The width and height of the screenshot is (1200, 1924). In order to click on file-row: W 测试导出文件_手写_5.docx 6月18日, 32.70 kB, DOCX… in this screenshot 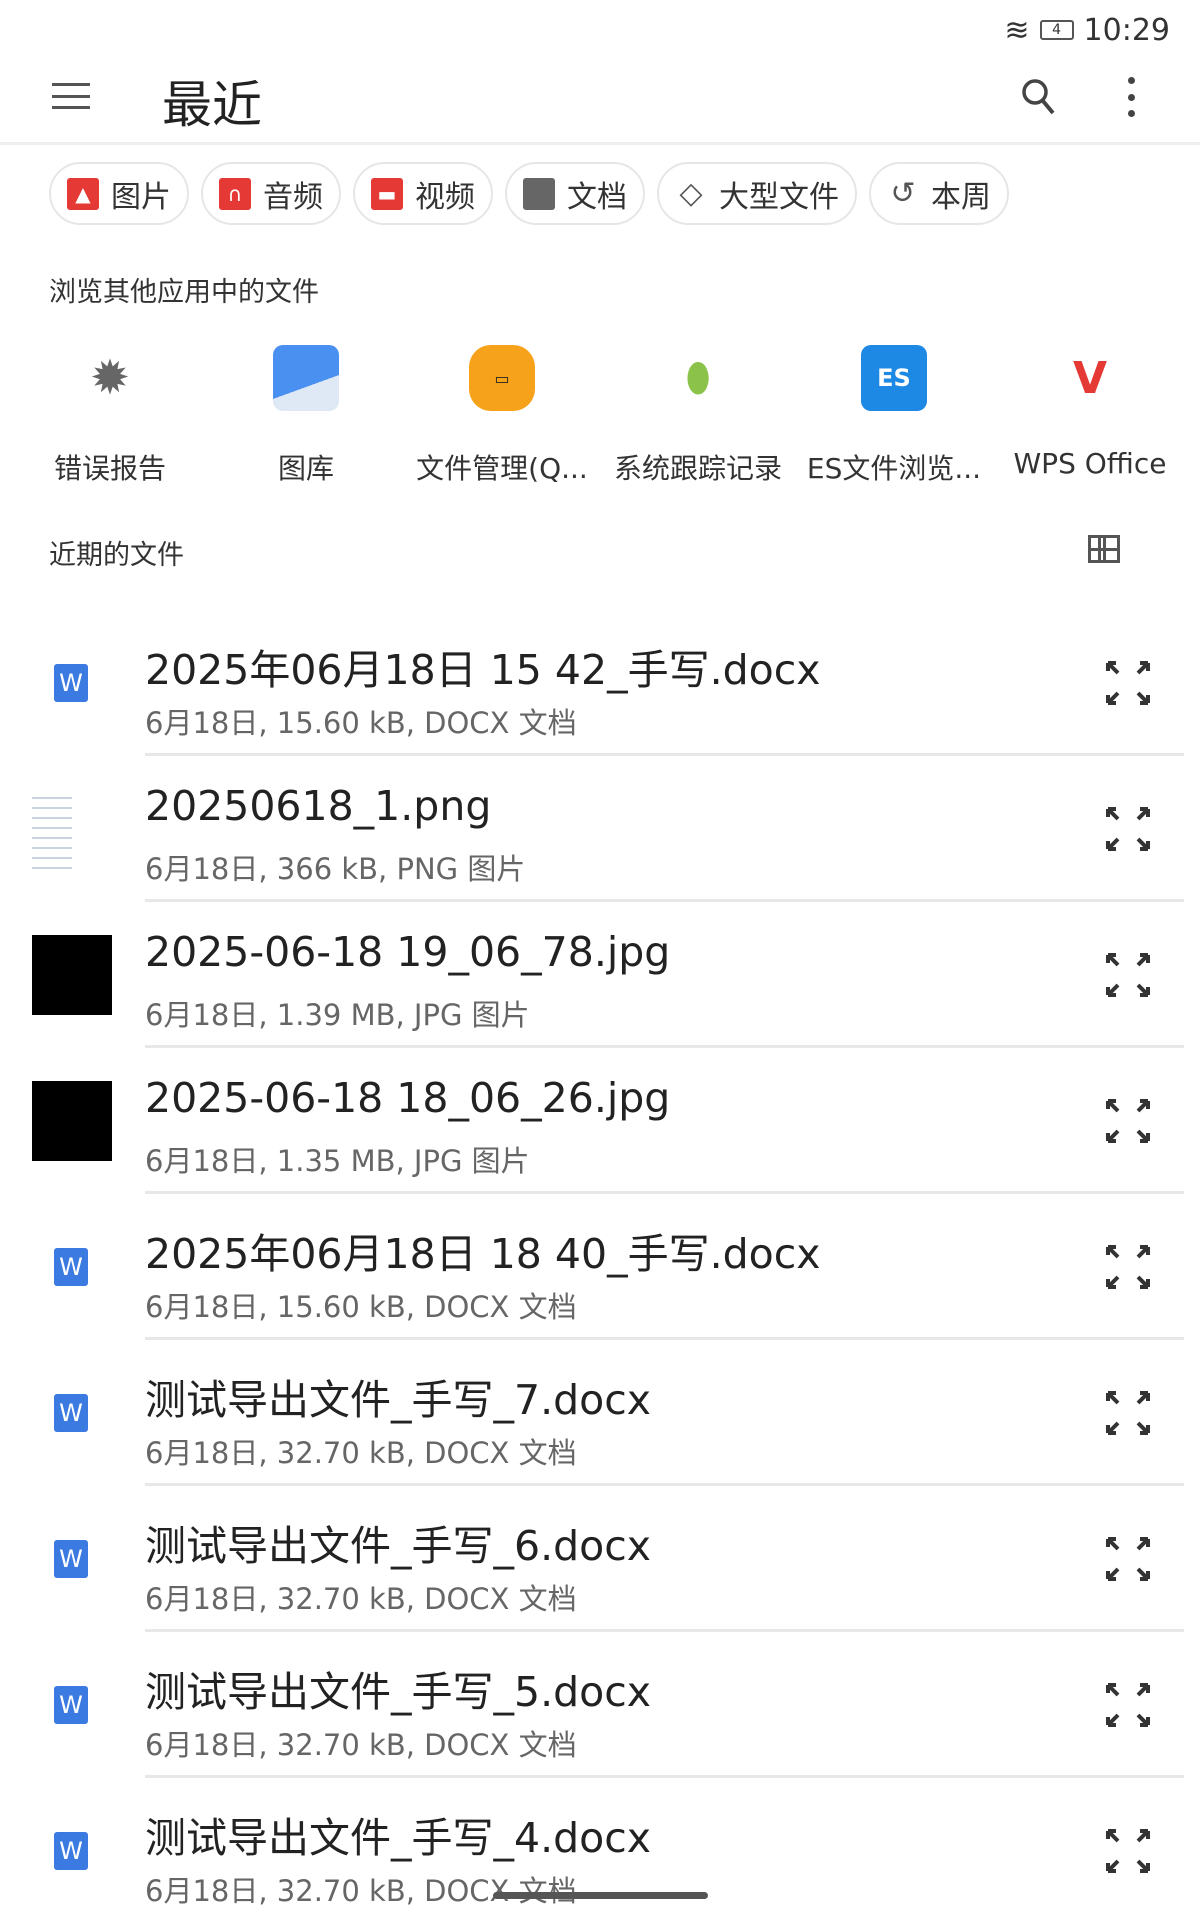, I will do `click(600, 1705)`.